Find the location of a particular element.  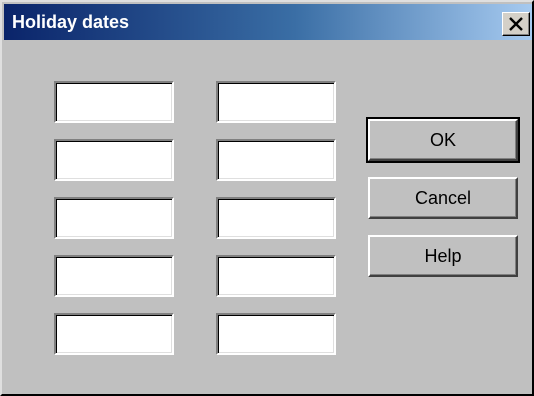

ok-button: OK is located at coordinates (443, 140).